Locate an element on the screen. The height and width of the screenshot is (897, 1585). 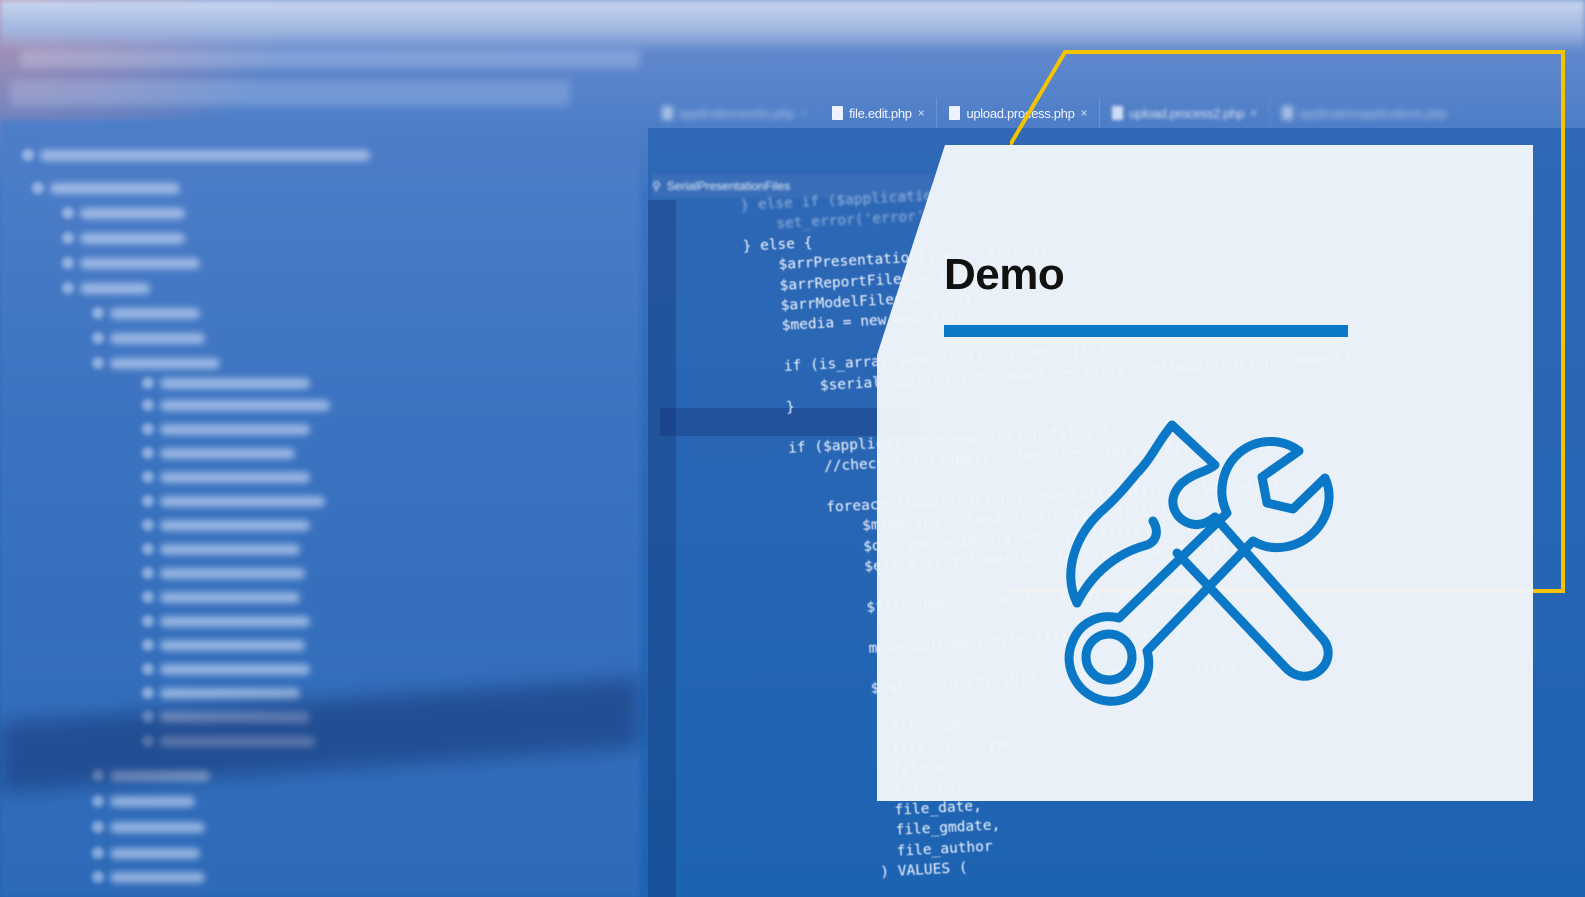
file-filter-label: SerialPresentationFiles is located at coordinates (728, 186).